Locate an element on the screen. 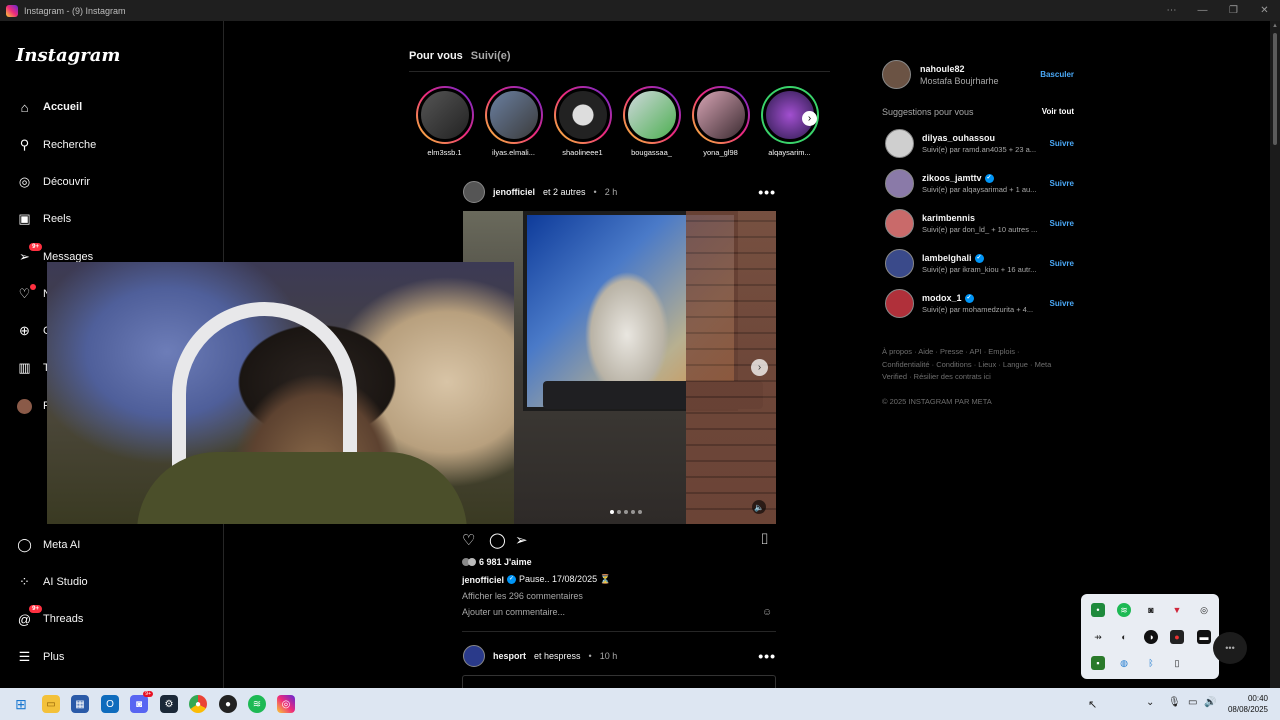 The width and height of the screenshot is (1280, 720). tab-for-you: Pour vous is located at coordinates (436, 56).